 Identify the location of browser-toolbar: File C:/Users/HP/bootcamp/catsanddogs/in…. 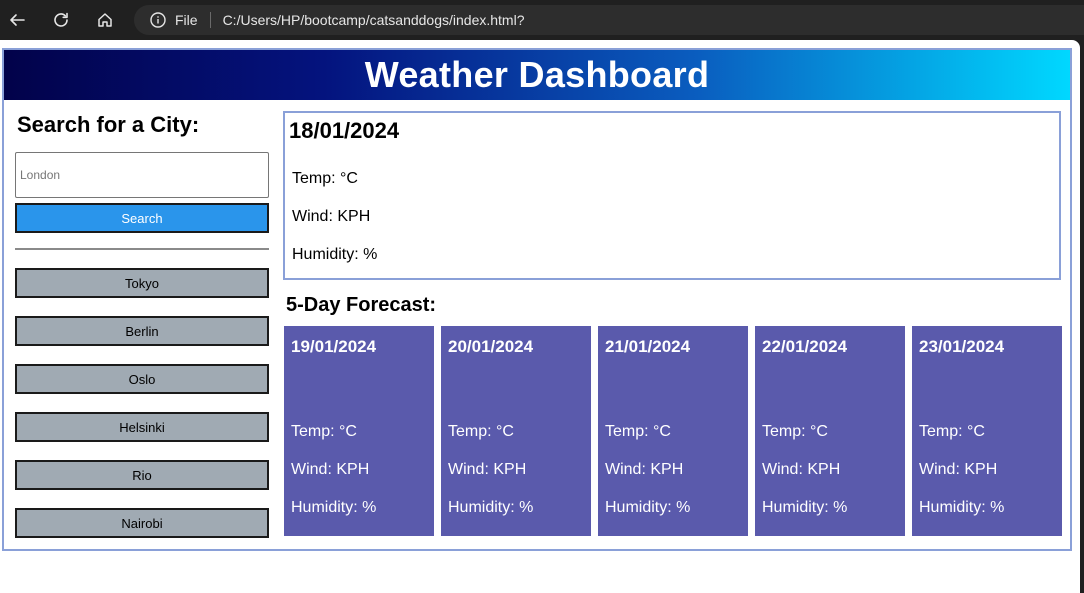
(542, 20).